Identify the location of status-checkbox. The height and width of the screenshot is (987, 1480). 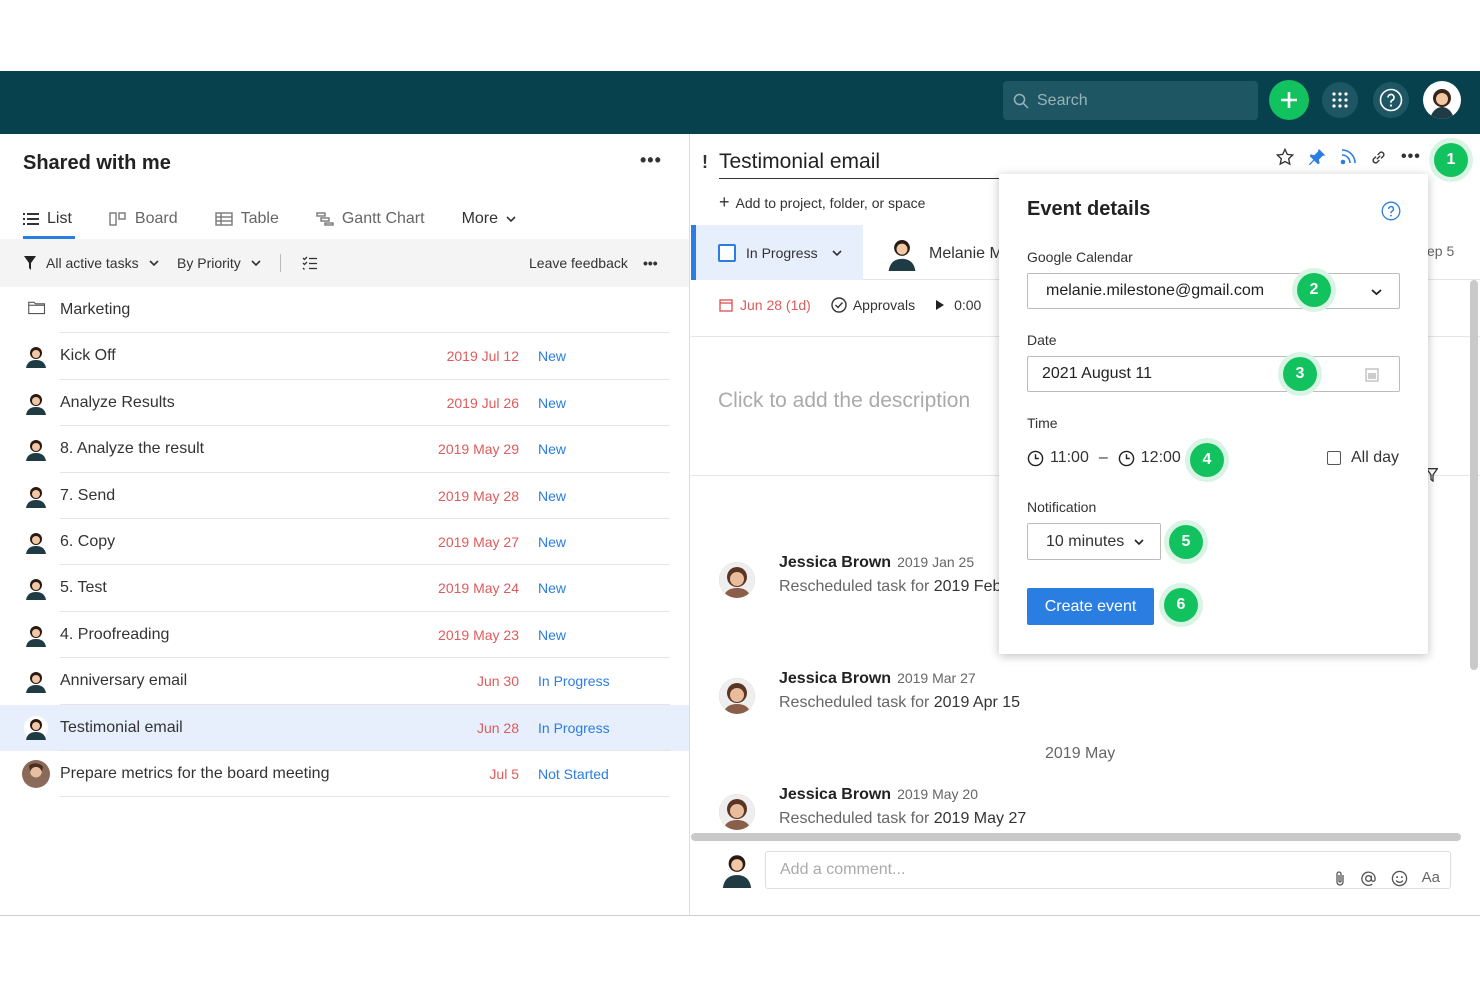
(727, 252).